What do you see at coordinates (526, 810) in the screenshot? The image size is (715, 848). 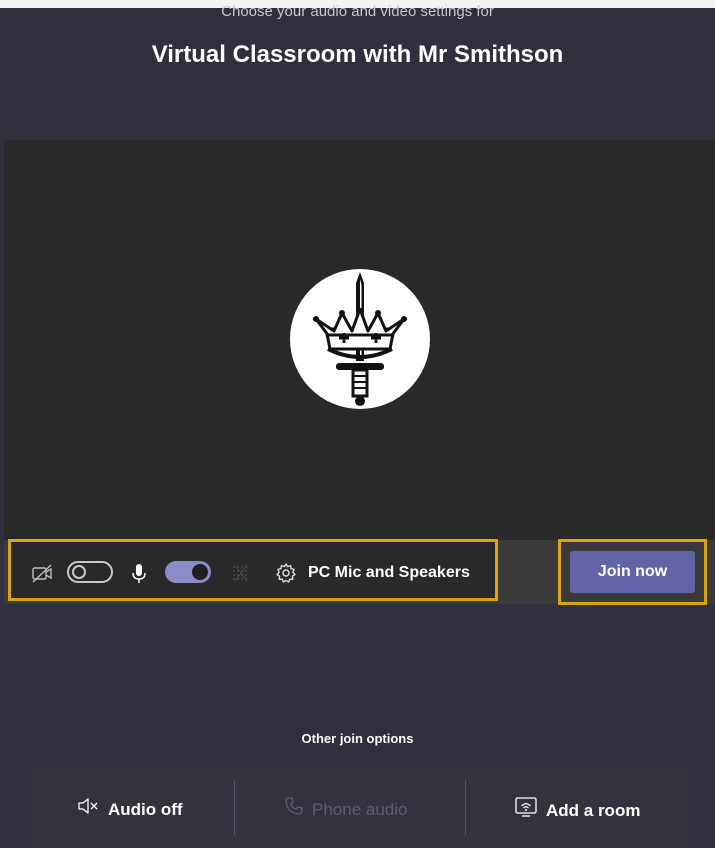 I see `room-cast-icon` at bounding box center [526, 810].